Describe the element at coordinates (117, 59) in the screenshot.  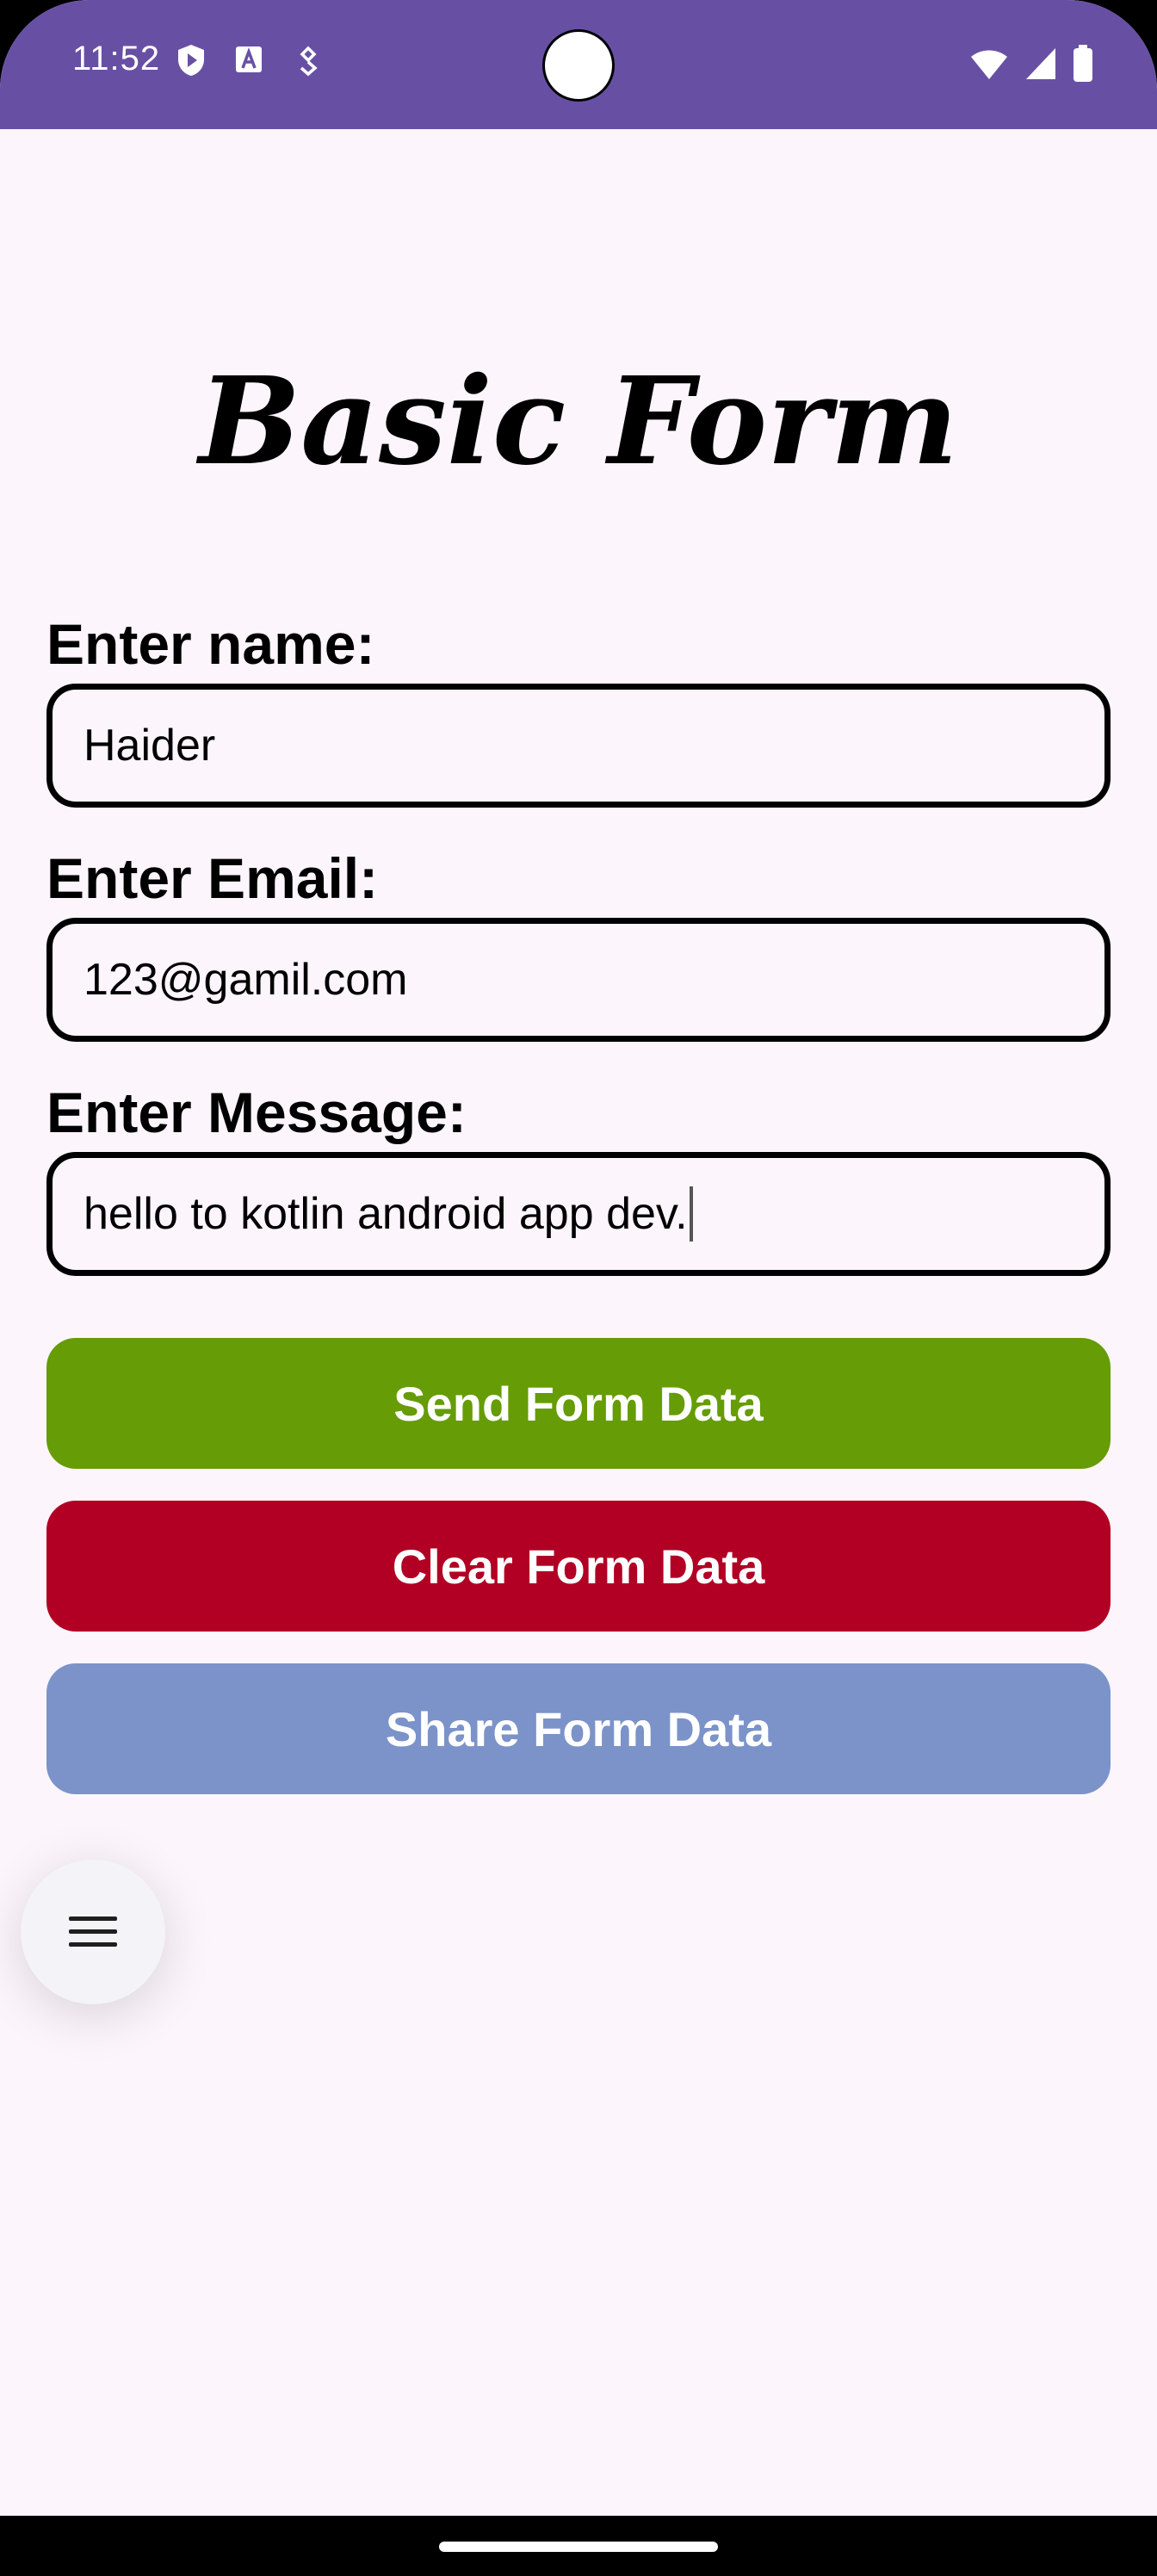
I see `status-time: 11:52` at that location.